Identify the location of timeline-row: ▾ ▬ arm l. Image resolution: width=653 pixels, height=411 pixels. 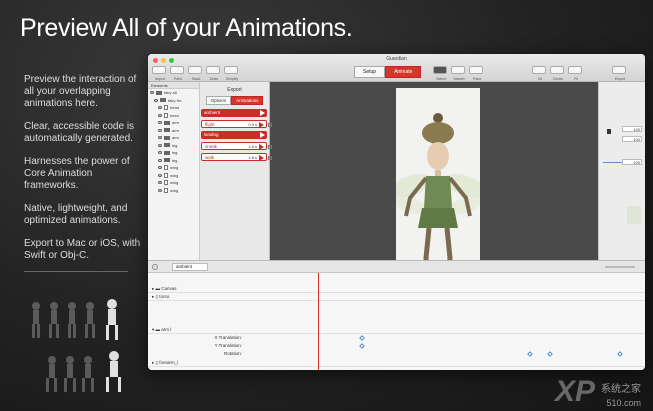
(396, 330).